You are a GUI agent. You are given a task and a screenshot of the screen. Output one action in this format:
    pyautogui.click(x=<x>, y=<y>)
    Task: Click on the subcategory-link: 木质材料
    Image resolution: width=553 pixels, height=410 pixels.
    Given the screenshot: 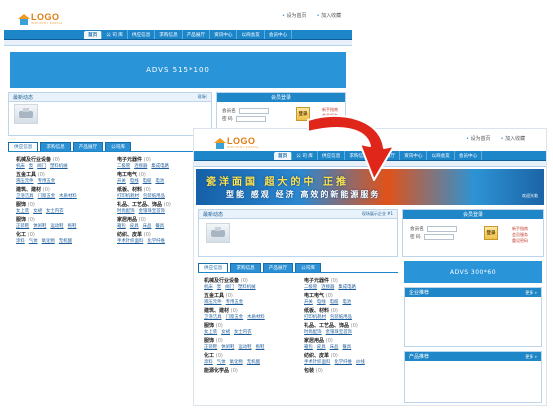 What is the action you would take?
    pyautogui.click(x=68, y=196)
    